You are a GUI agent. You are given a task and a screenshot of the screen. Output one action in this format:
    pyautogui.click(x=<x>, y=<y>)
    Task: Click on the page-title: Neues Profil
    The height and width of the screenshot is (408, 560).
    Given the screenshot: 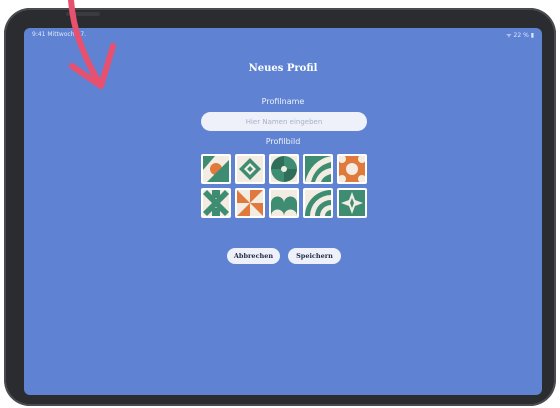 What is the action you would take?
    pyautogui.click(x=283, y=68)
    